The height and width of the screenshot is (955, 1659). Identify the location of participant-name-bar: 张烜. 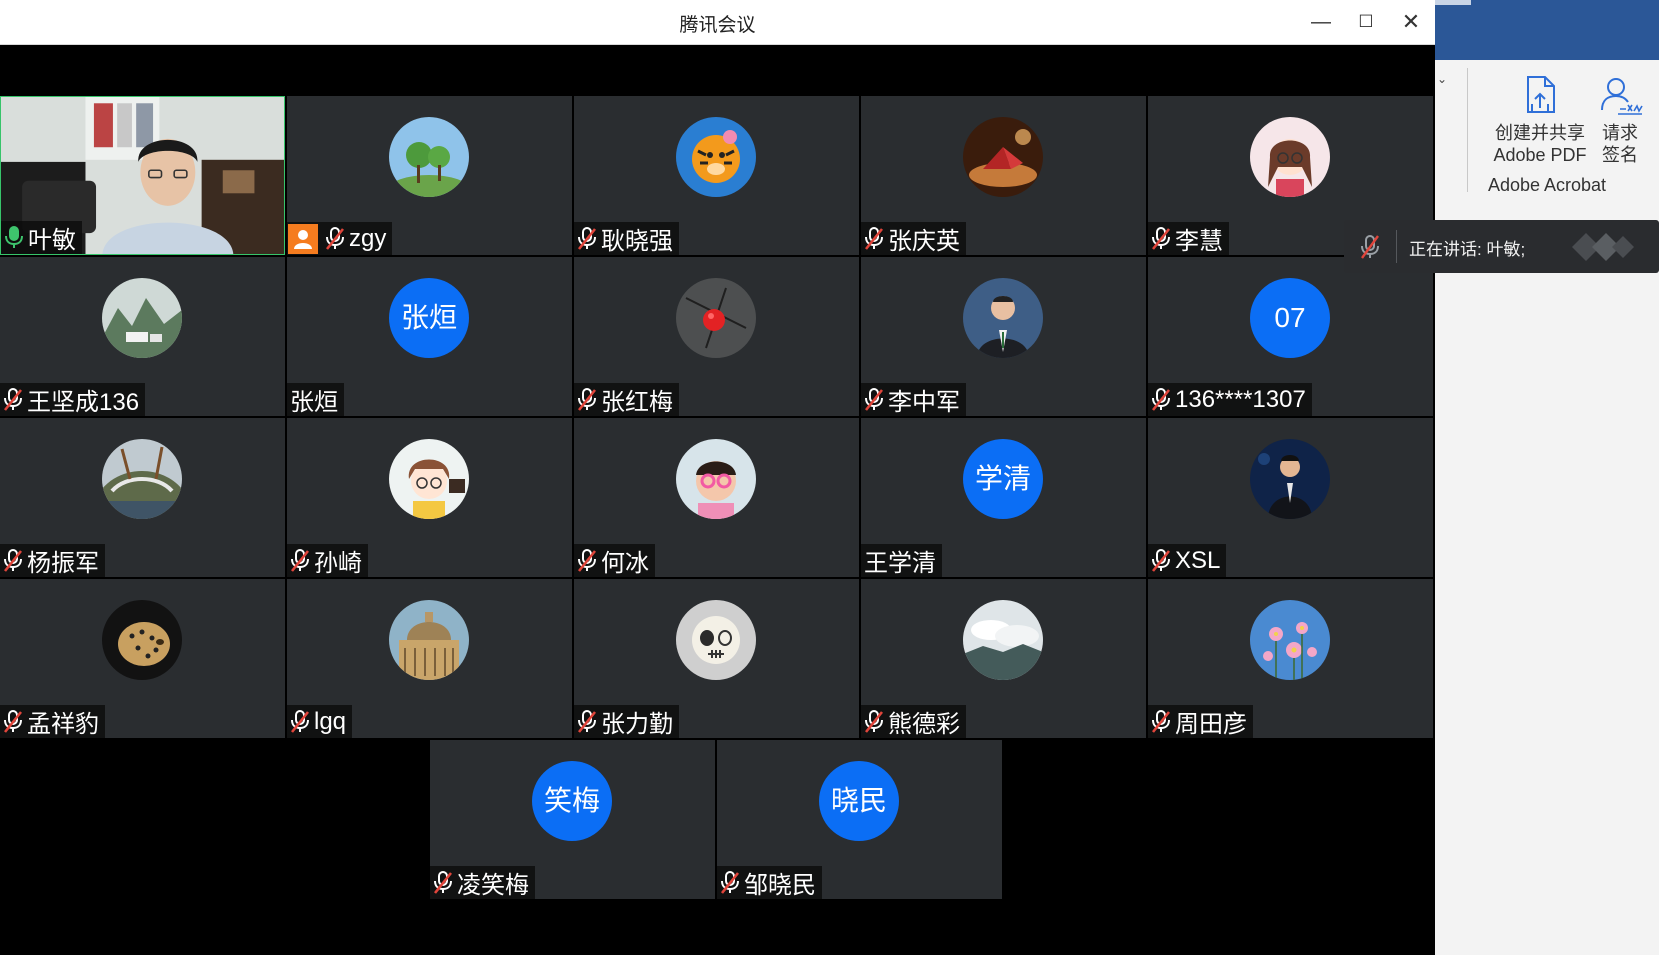
(315, 399).